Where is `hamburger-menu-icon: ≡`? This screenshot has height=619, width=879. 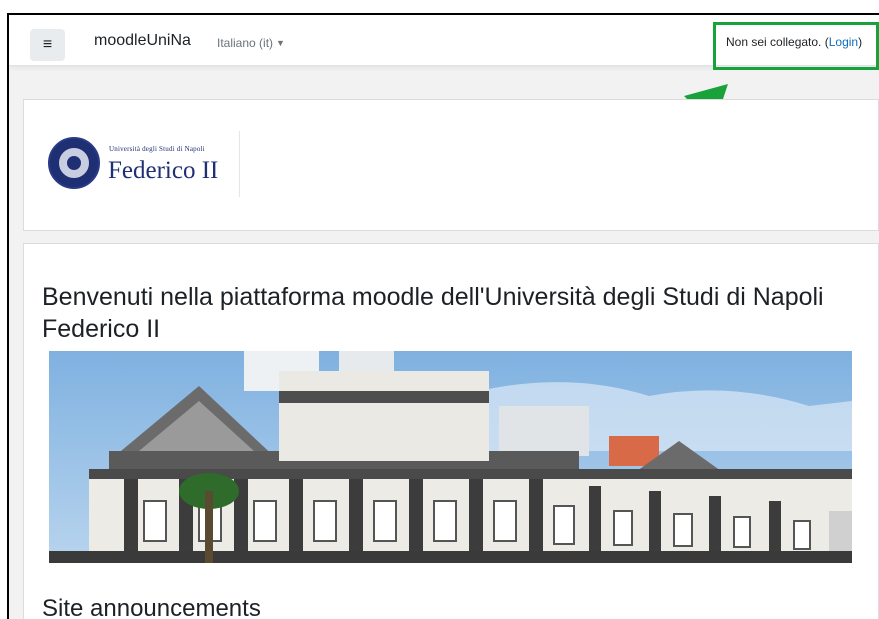
hamburger-menu-icon: ≡ is located at coordinates (47, 45).